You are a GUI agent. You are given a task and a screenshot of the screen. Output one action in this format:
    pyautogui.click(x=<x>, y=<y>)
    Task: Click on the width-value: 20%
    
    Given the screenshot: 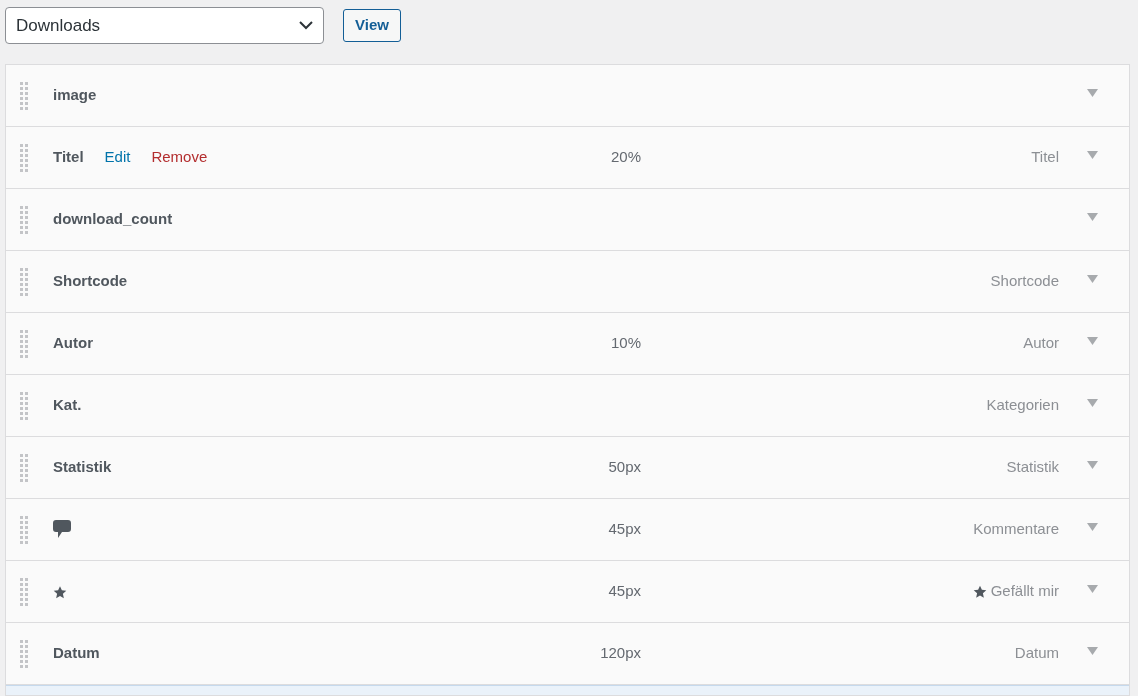 What is the action you would take?
    pyautogui.click(x=625, y=157)
    